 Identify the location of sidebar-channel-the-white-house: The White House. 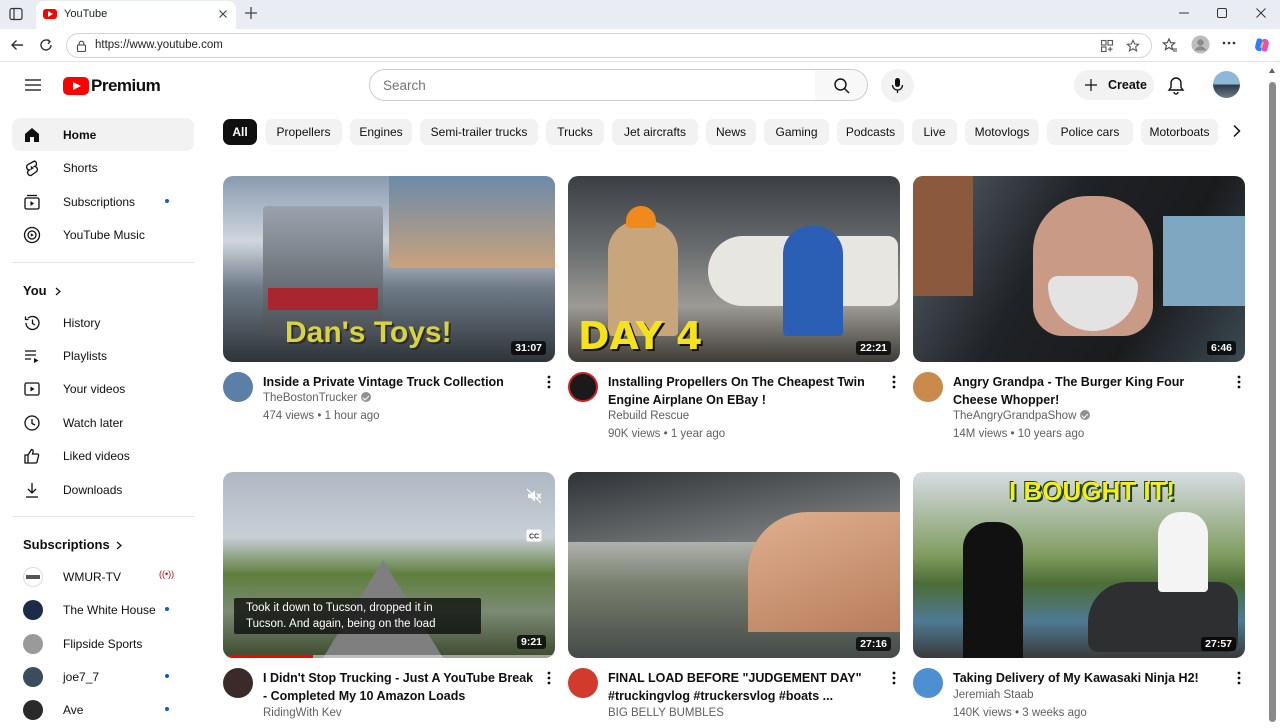
(103, 609).